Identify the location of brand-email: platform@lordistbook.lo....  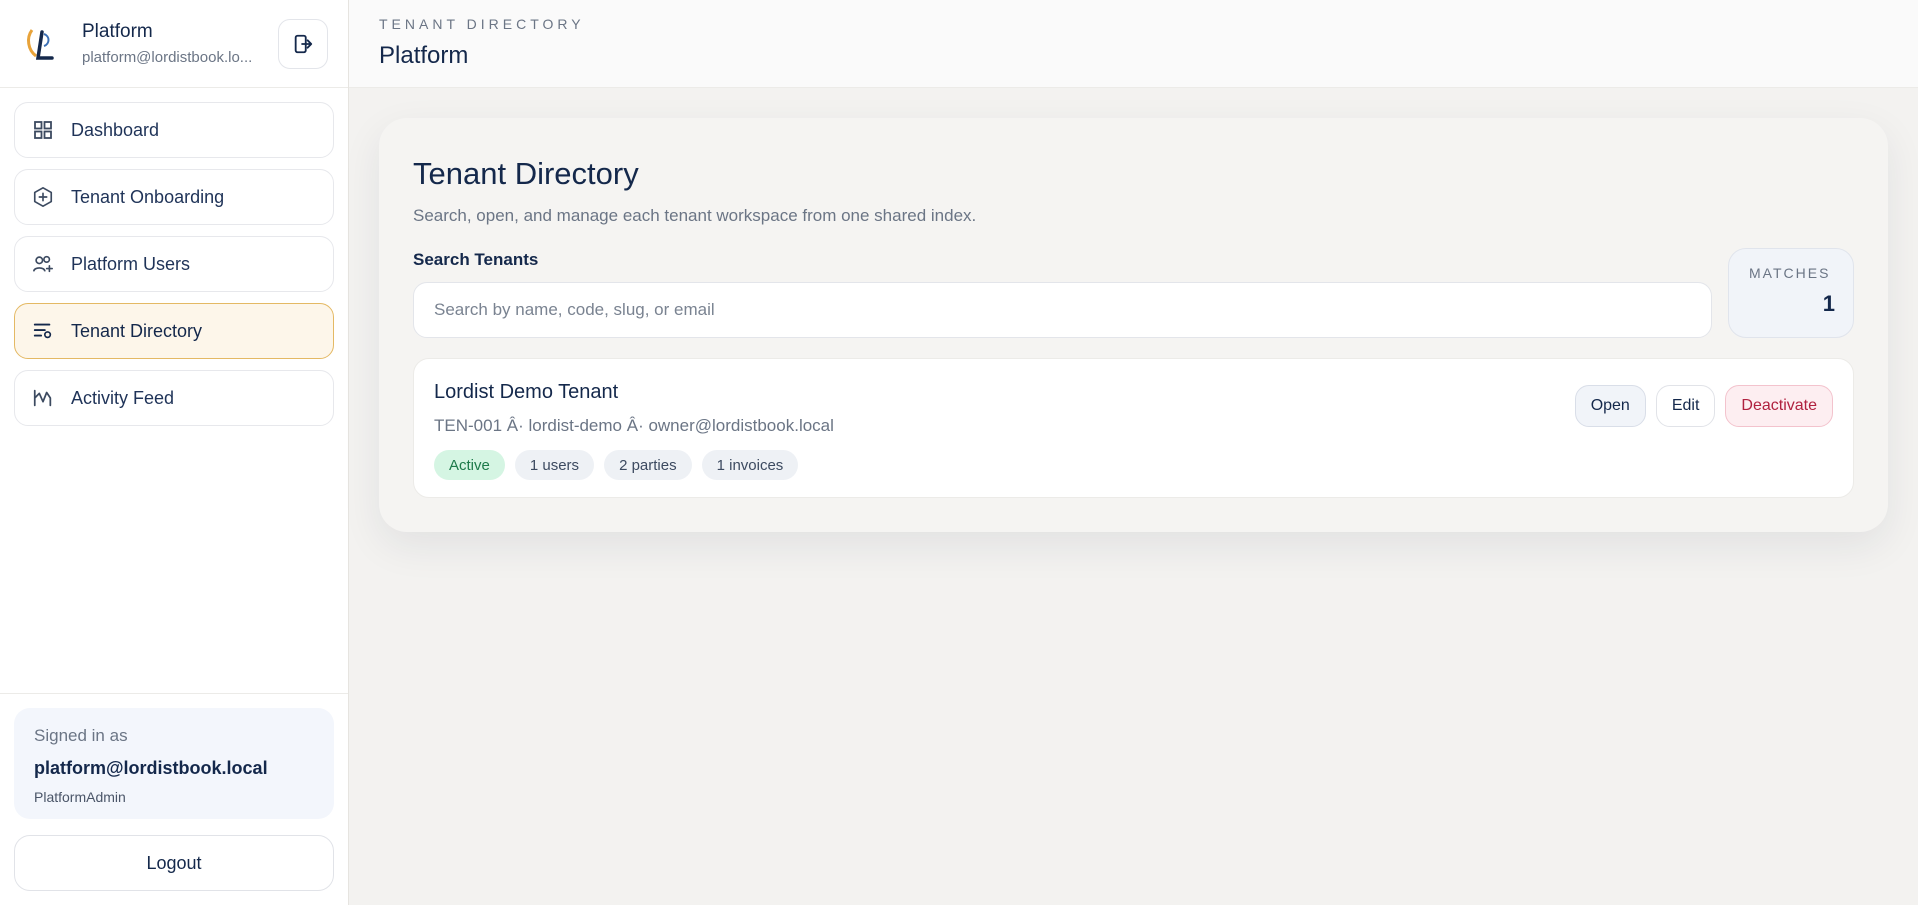
(167, 57).